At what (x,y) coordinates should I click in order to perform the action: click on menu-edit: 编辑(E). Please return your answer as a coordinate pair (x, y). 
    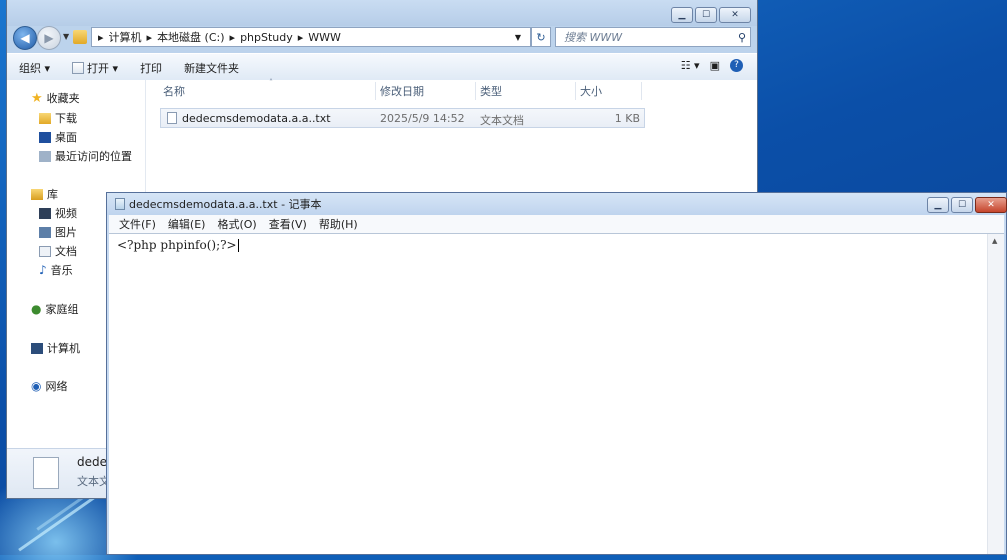
    Looking at the image, I should click on (187, 224).